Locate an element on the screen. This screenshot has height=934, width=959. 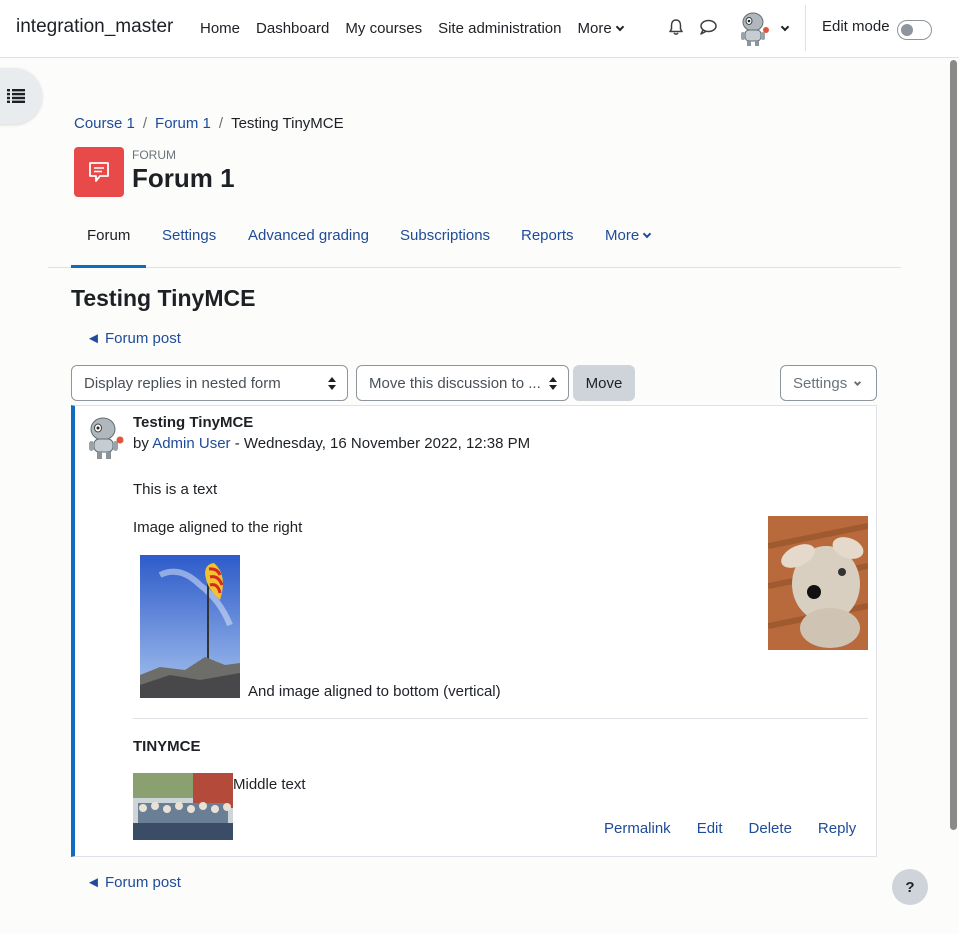
nav-my-courses: My courses is located at coordinates (383, 28).